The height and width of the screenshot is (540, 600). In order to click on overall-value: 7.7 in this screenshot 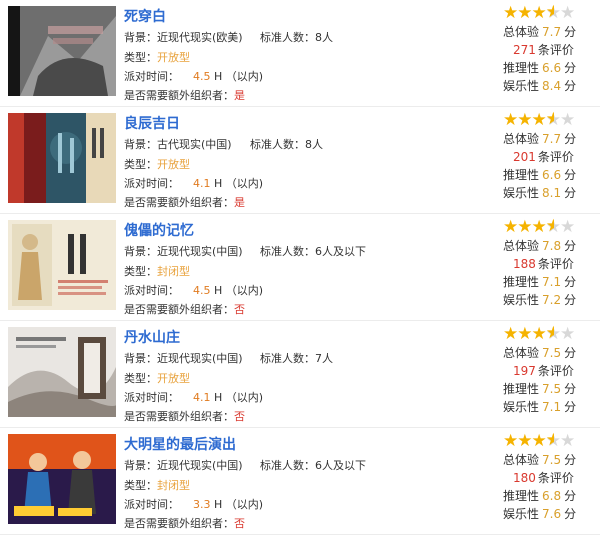, I will do `click(552, 32)`.